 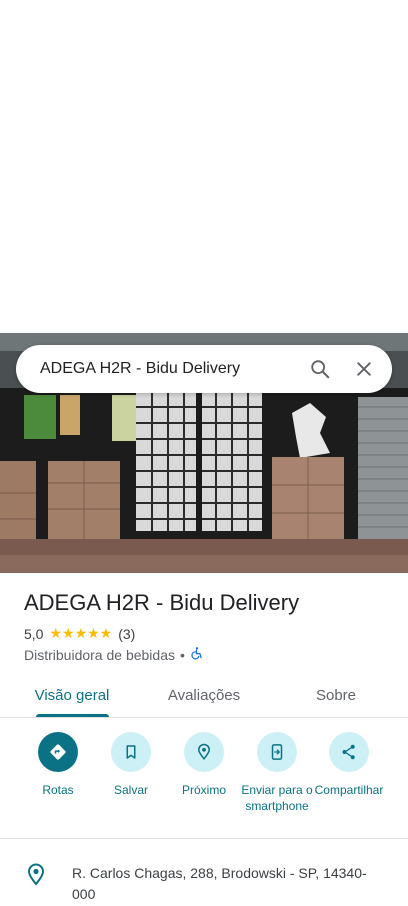 I want to click on search-input: ADEGA H2R - Bidu Delivery, so click(x=168, y=369).